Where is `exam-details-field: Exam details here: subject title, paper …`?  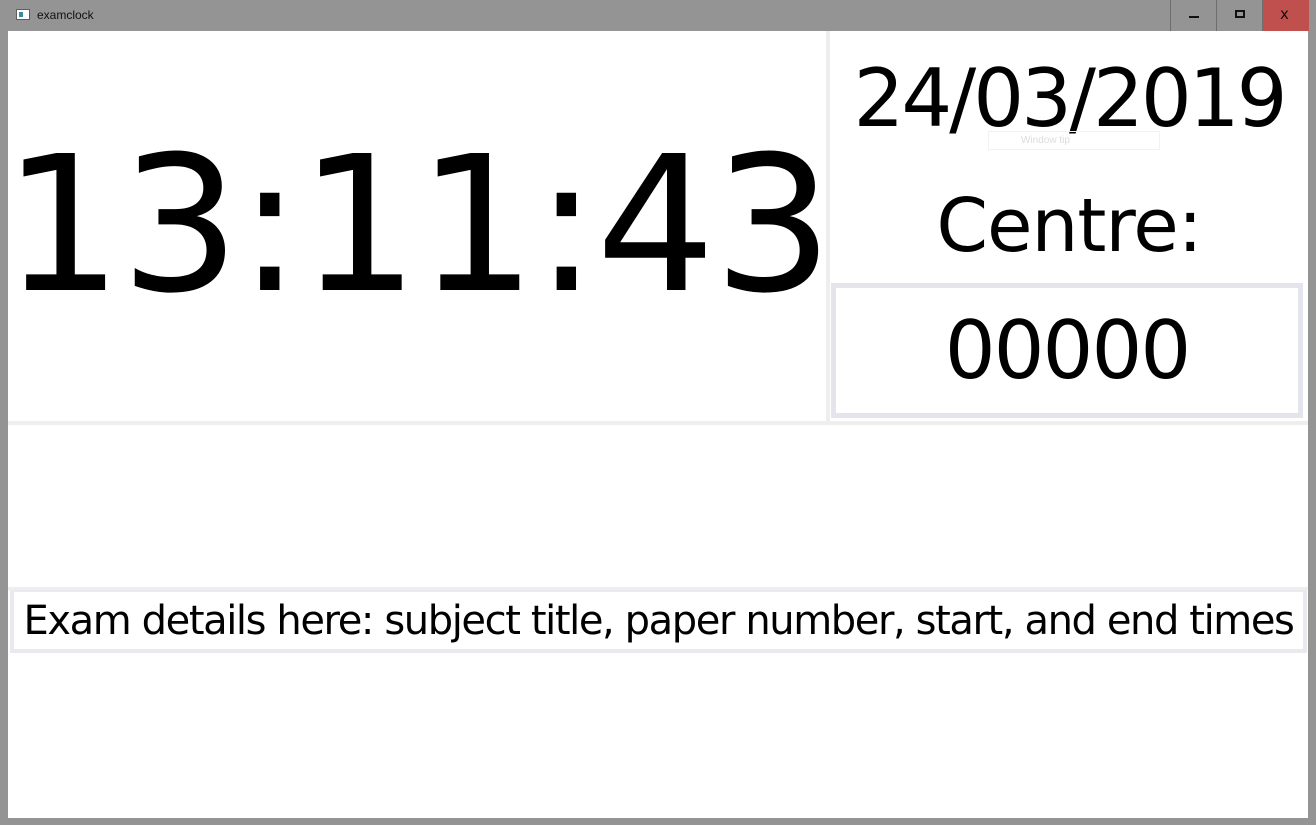
exam-details-field: Exam details here: subject title, paper … is located at coordinates (658, 621).